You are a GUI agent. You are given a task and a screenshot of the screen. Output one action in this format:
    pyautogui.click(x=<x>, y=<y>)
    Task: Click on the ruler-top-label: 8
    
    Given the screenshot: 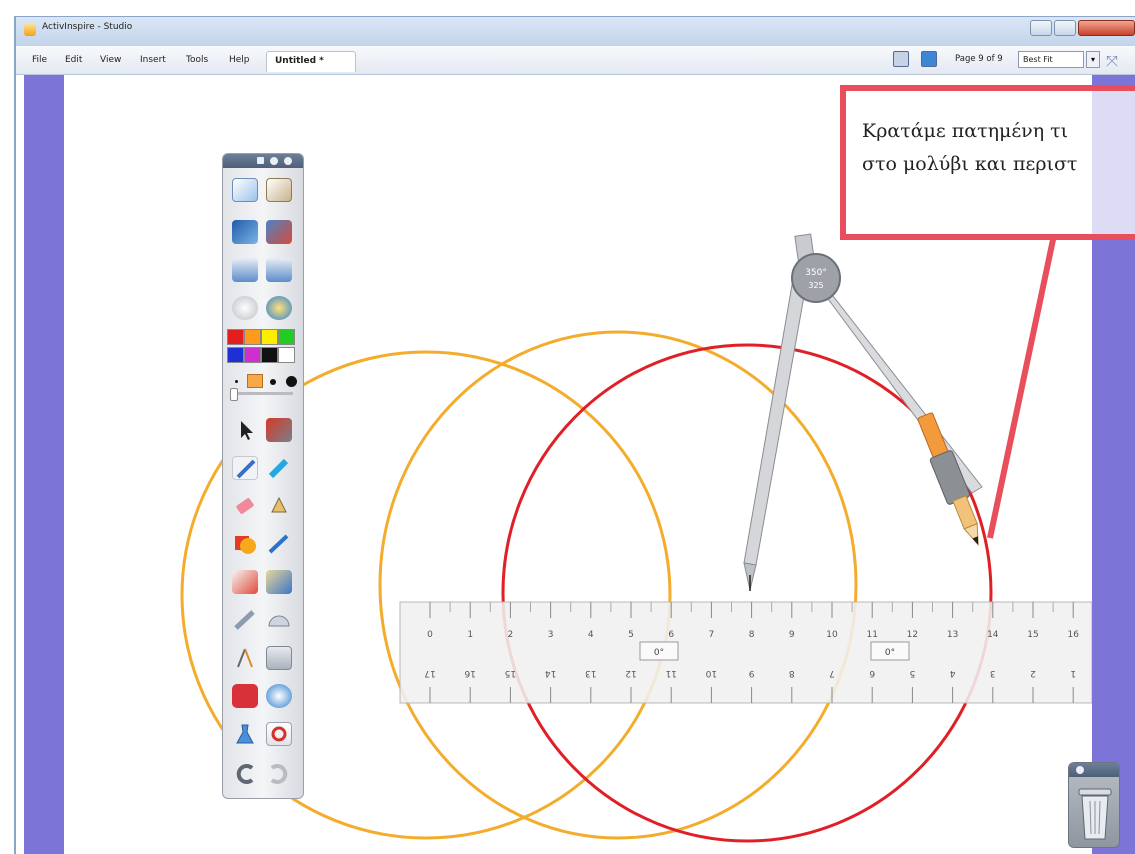 What is the action you would take?
    pyautogui.click(x=752, y=635)
    